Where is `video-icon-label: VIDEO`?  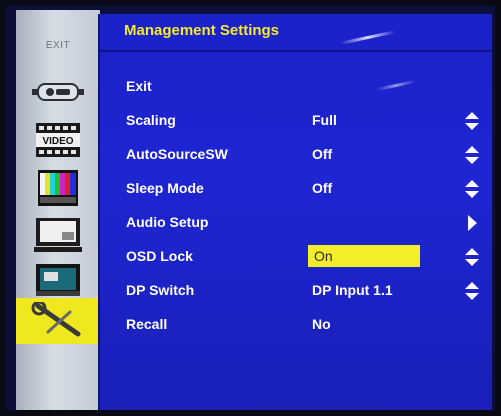
video-icon-label: VIDEO is located at coordinates (57, 141).